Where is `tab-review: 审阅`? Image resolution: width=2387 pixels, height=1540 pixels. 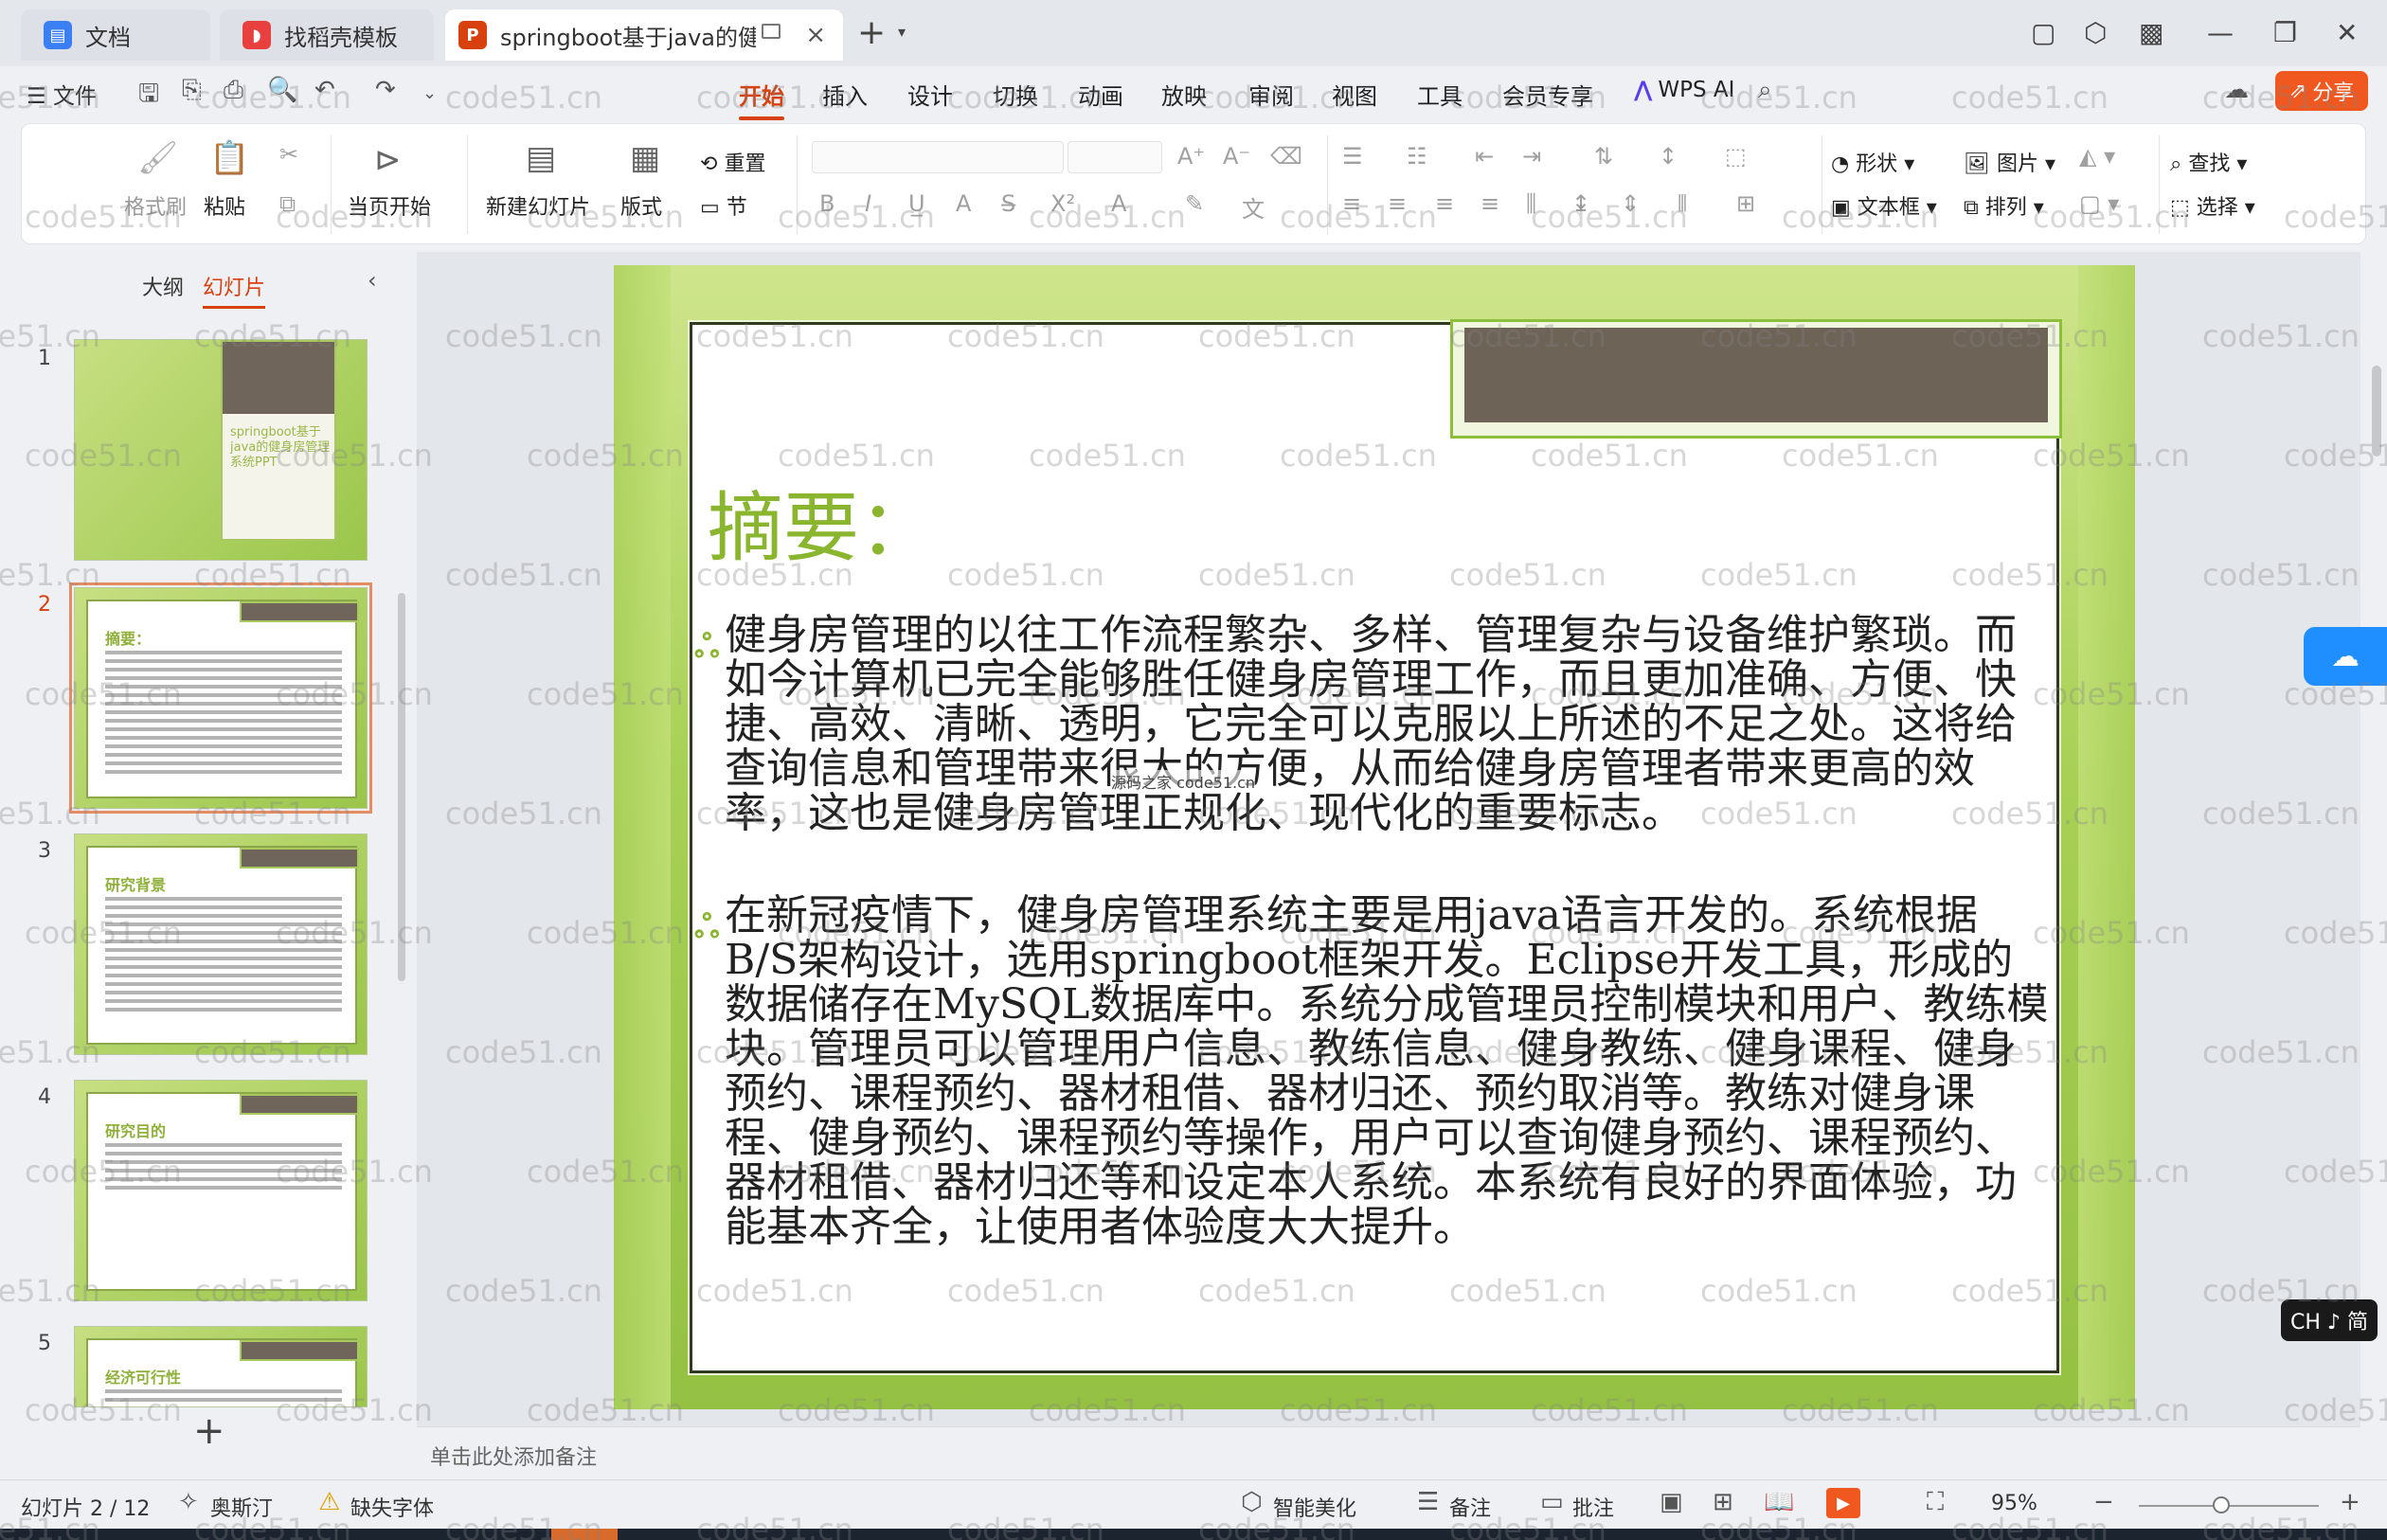 tab-review: 审阅 is located at coordinates (1271, 95).